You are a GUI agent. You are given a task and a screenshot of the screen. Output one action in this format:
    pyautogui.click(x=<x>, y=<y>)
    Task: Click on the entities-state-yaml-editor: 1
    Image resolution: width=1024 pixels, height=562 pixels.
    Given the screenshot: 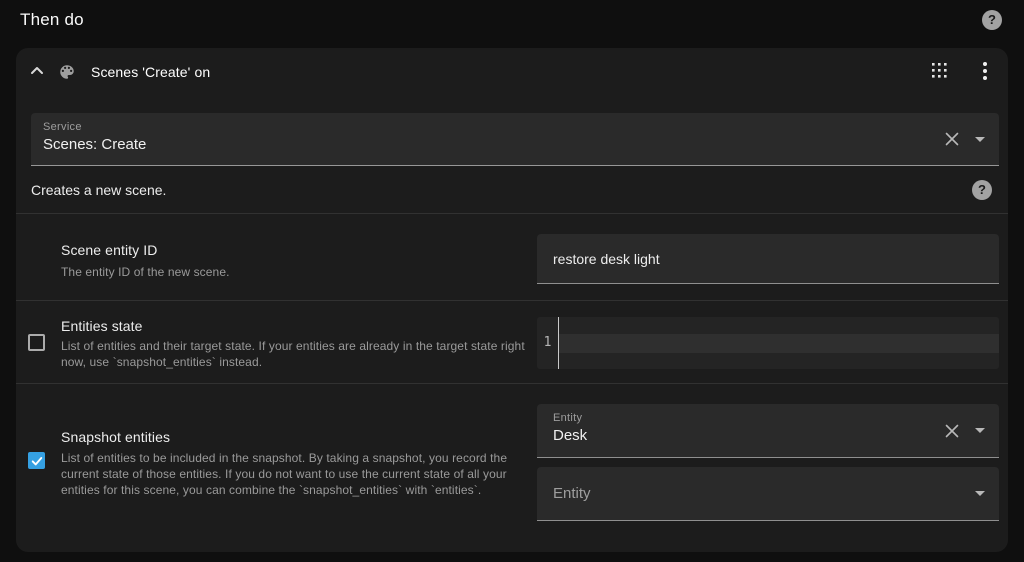 What is the action you would take?
    pyautogui.click(x=768, y=343)
    